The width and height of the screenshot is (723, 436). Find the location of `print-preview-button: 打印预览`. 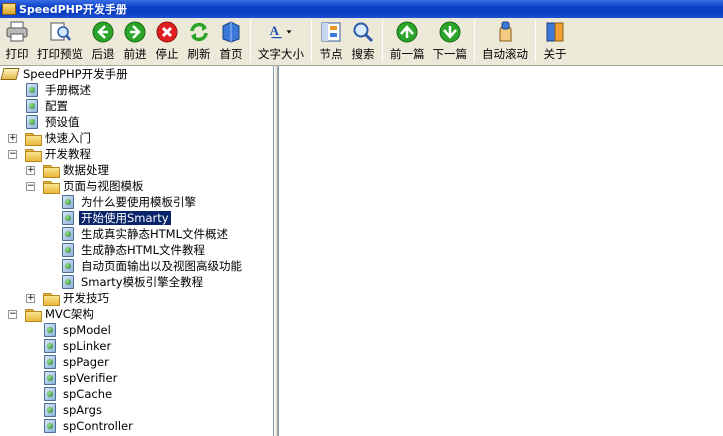

print-preview-button: 打印预览 is located at coordinates (60, 41).